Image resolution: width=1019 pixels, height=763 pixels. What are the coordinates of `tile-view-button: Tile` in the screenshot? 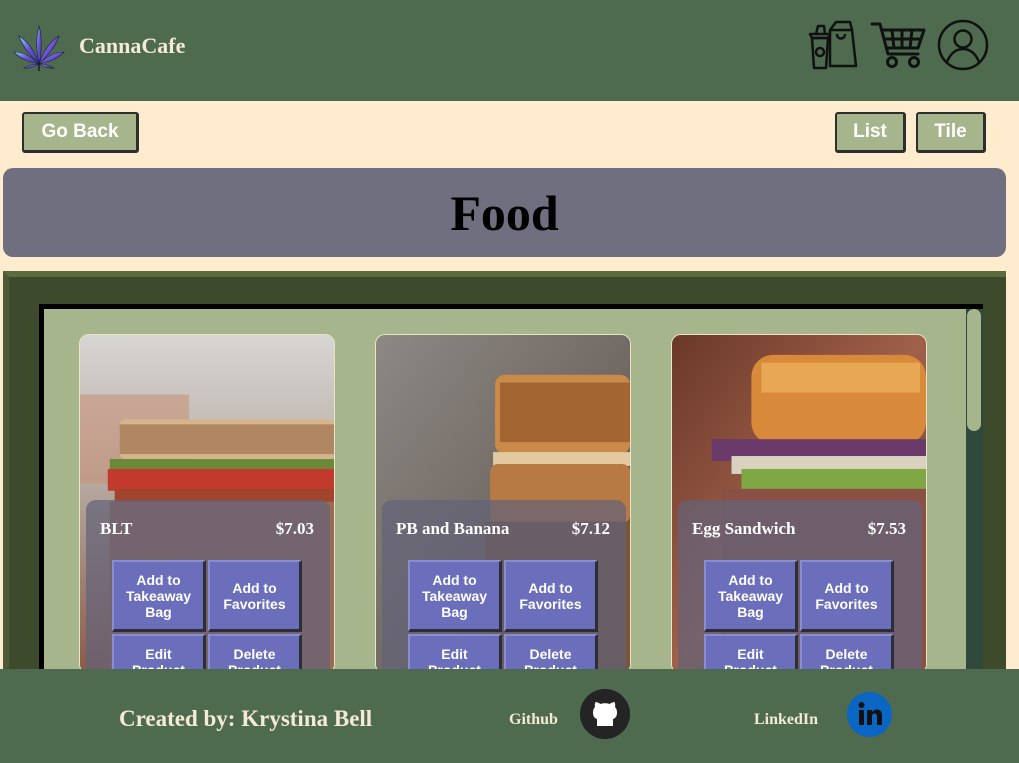 It's located at (951, 132).